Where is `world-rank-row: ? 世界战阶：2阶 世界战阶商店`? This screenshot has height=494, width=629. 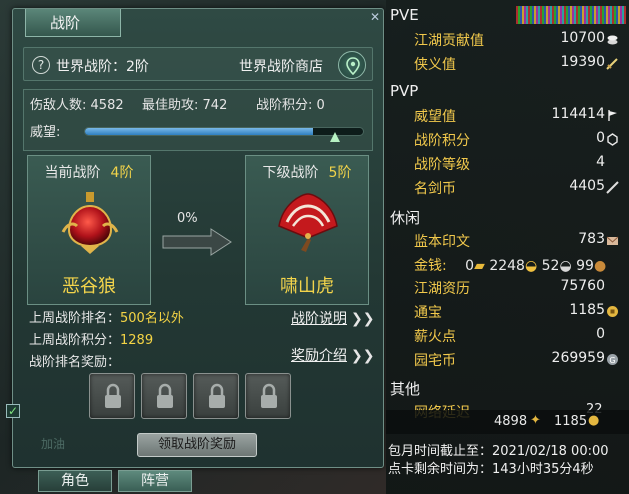 world-rank-row: ? 世界战阶：2阶 世界战阶商店 is located at coordinates (198, 64).